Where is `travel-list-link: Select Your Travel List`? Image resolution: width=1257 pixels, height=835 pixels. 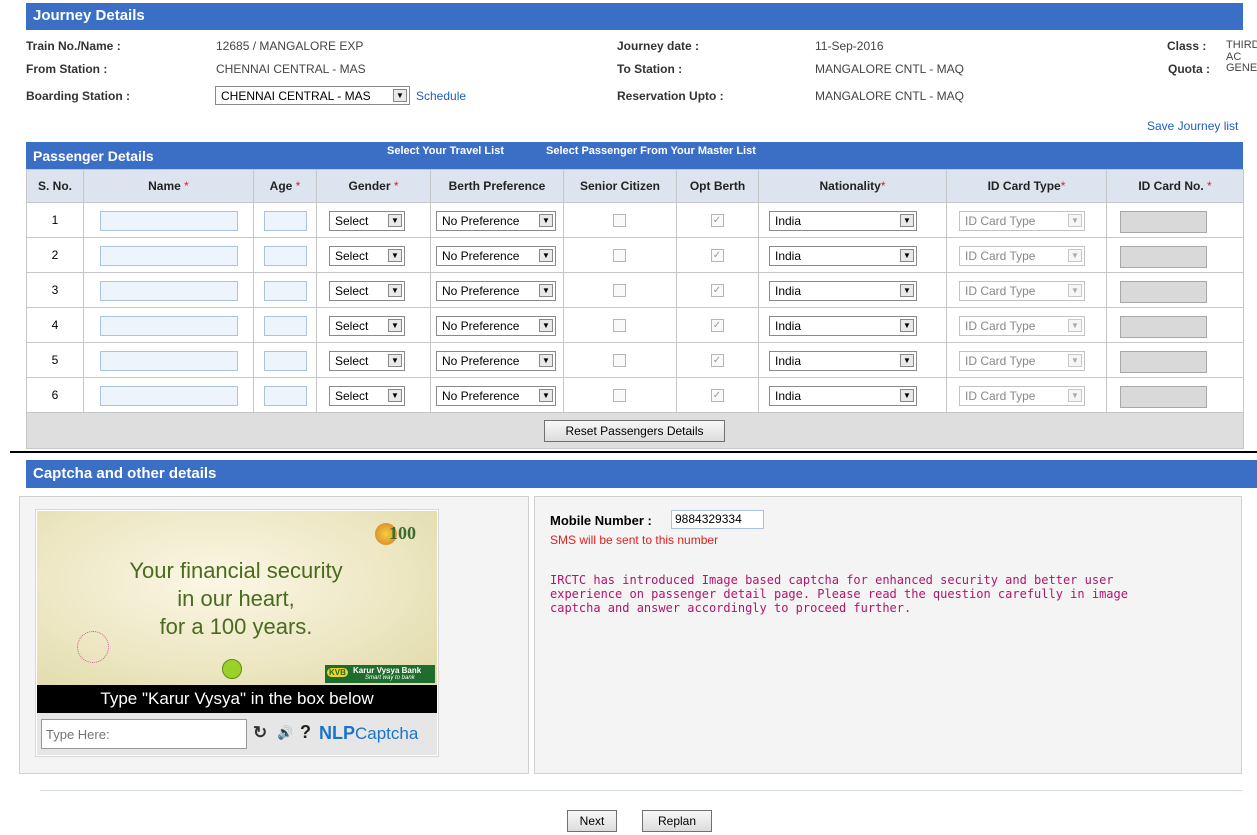
travel-list-link: Select Your Travel List is located at coordinates (445, 151).